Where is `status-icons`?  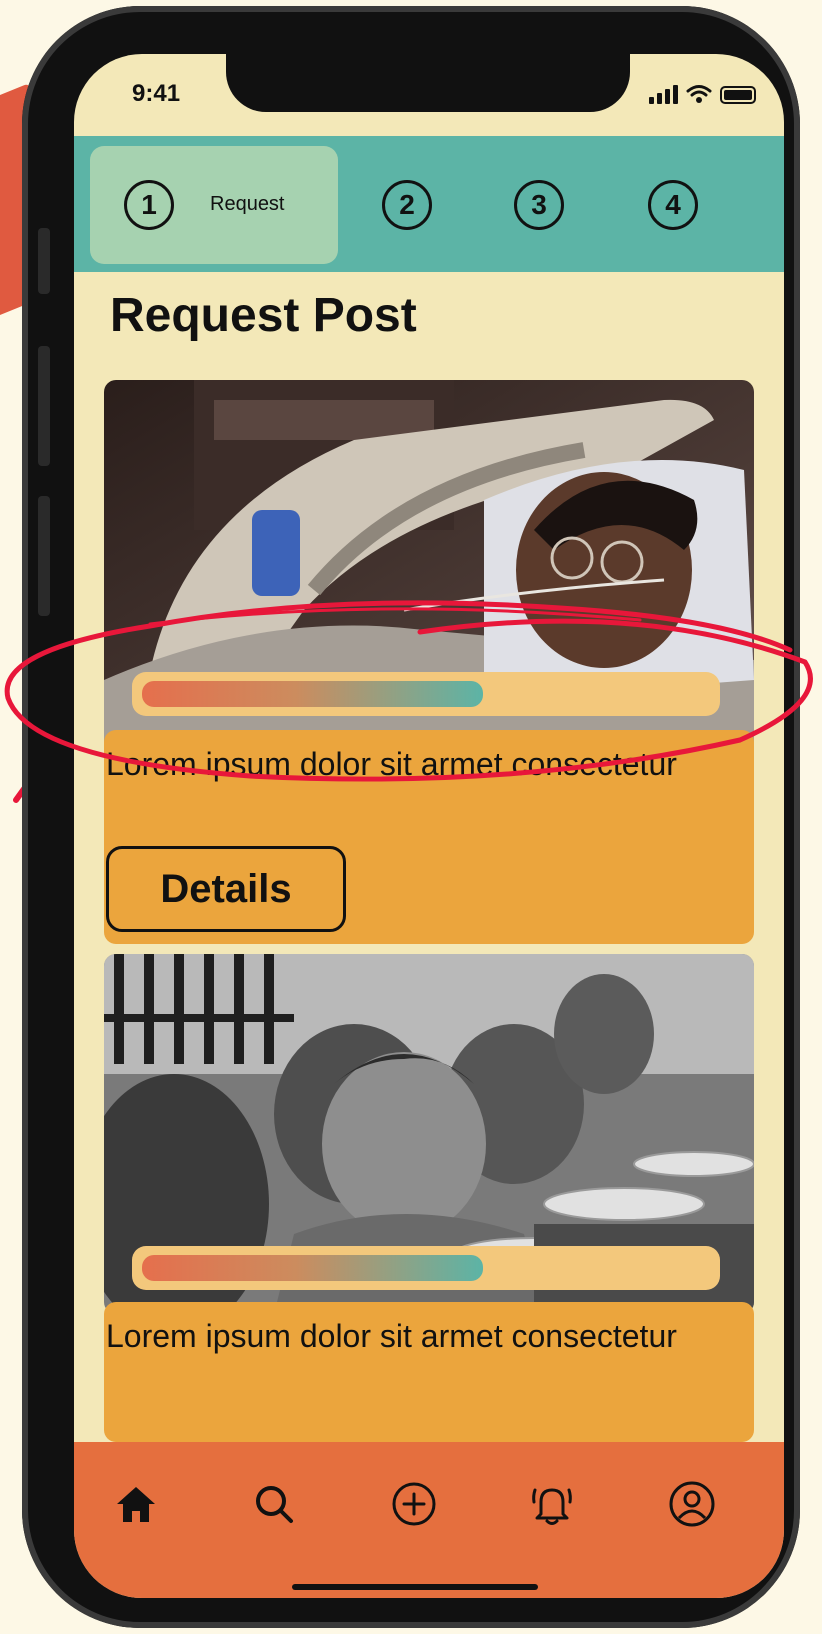 status-icons is located at coordinates (702, 93).